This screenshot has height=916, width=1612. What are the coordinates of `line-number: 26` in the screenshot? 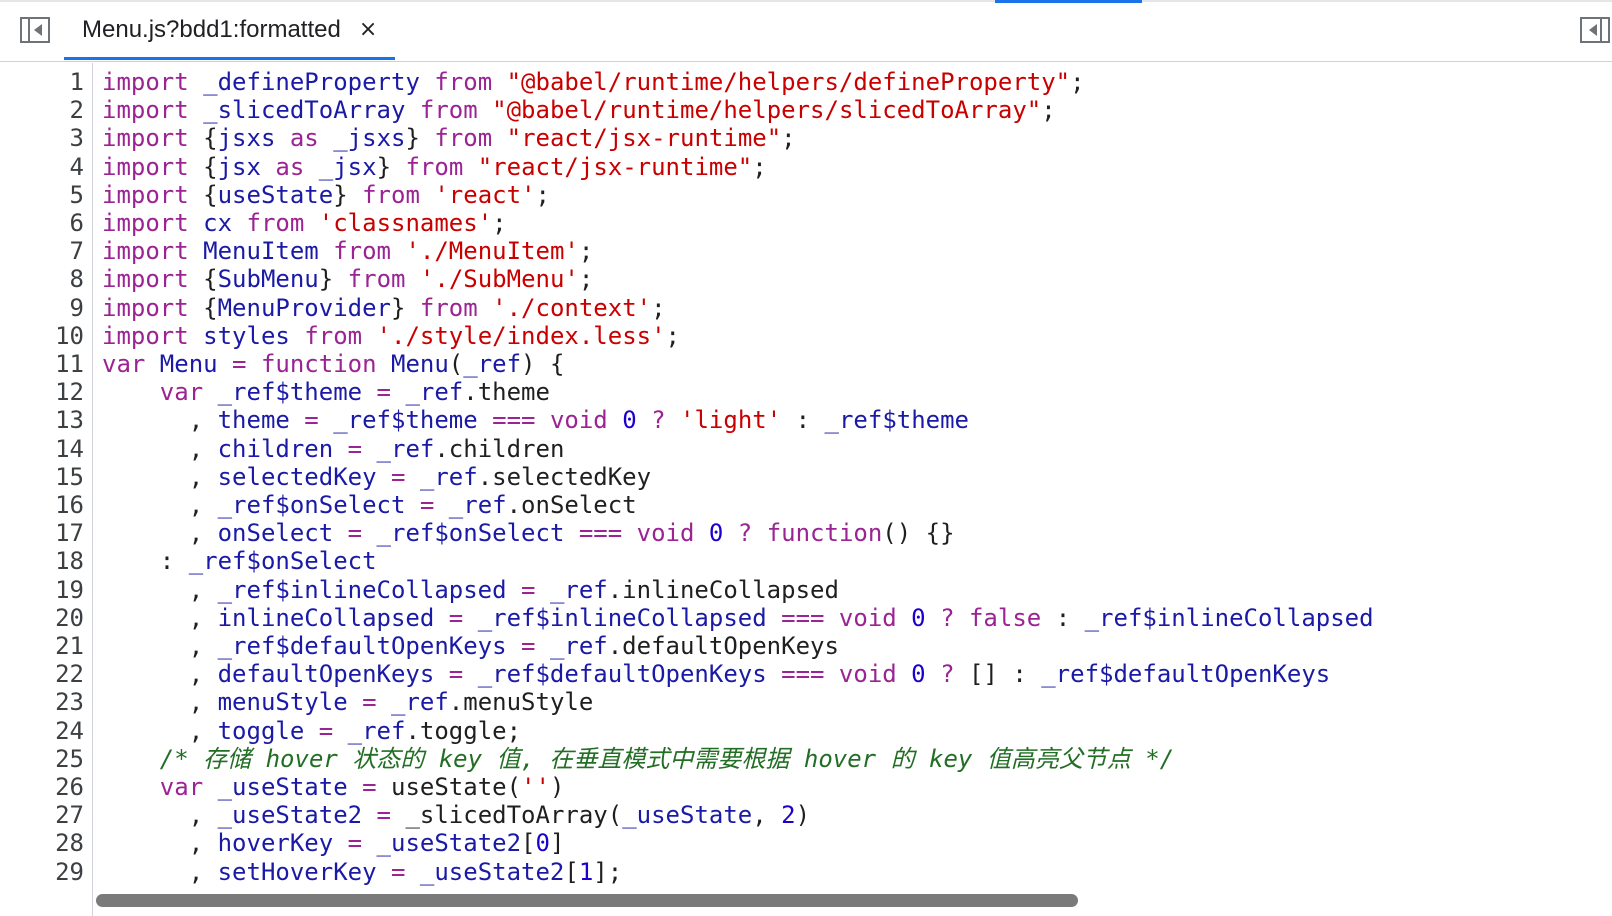 It's located at (42, 787).